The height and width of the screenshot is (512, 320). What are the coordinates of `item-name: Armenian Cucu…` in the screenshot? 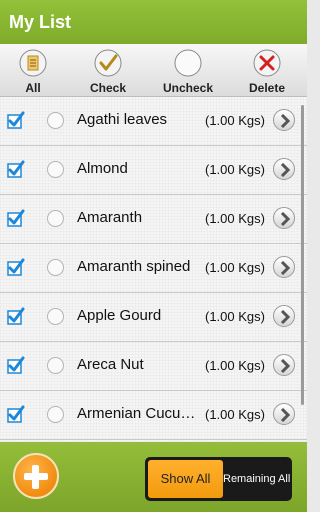 It's located at (136, 413).